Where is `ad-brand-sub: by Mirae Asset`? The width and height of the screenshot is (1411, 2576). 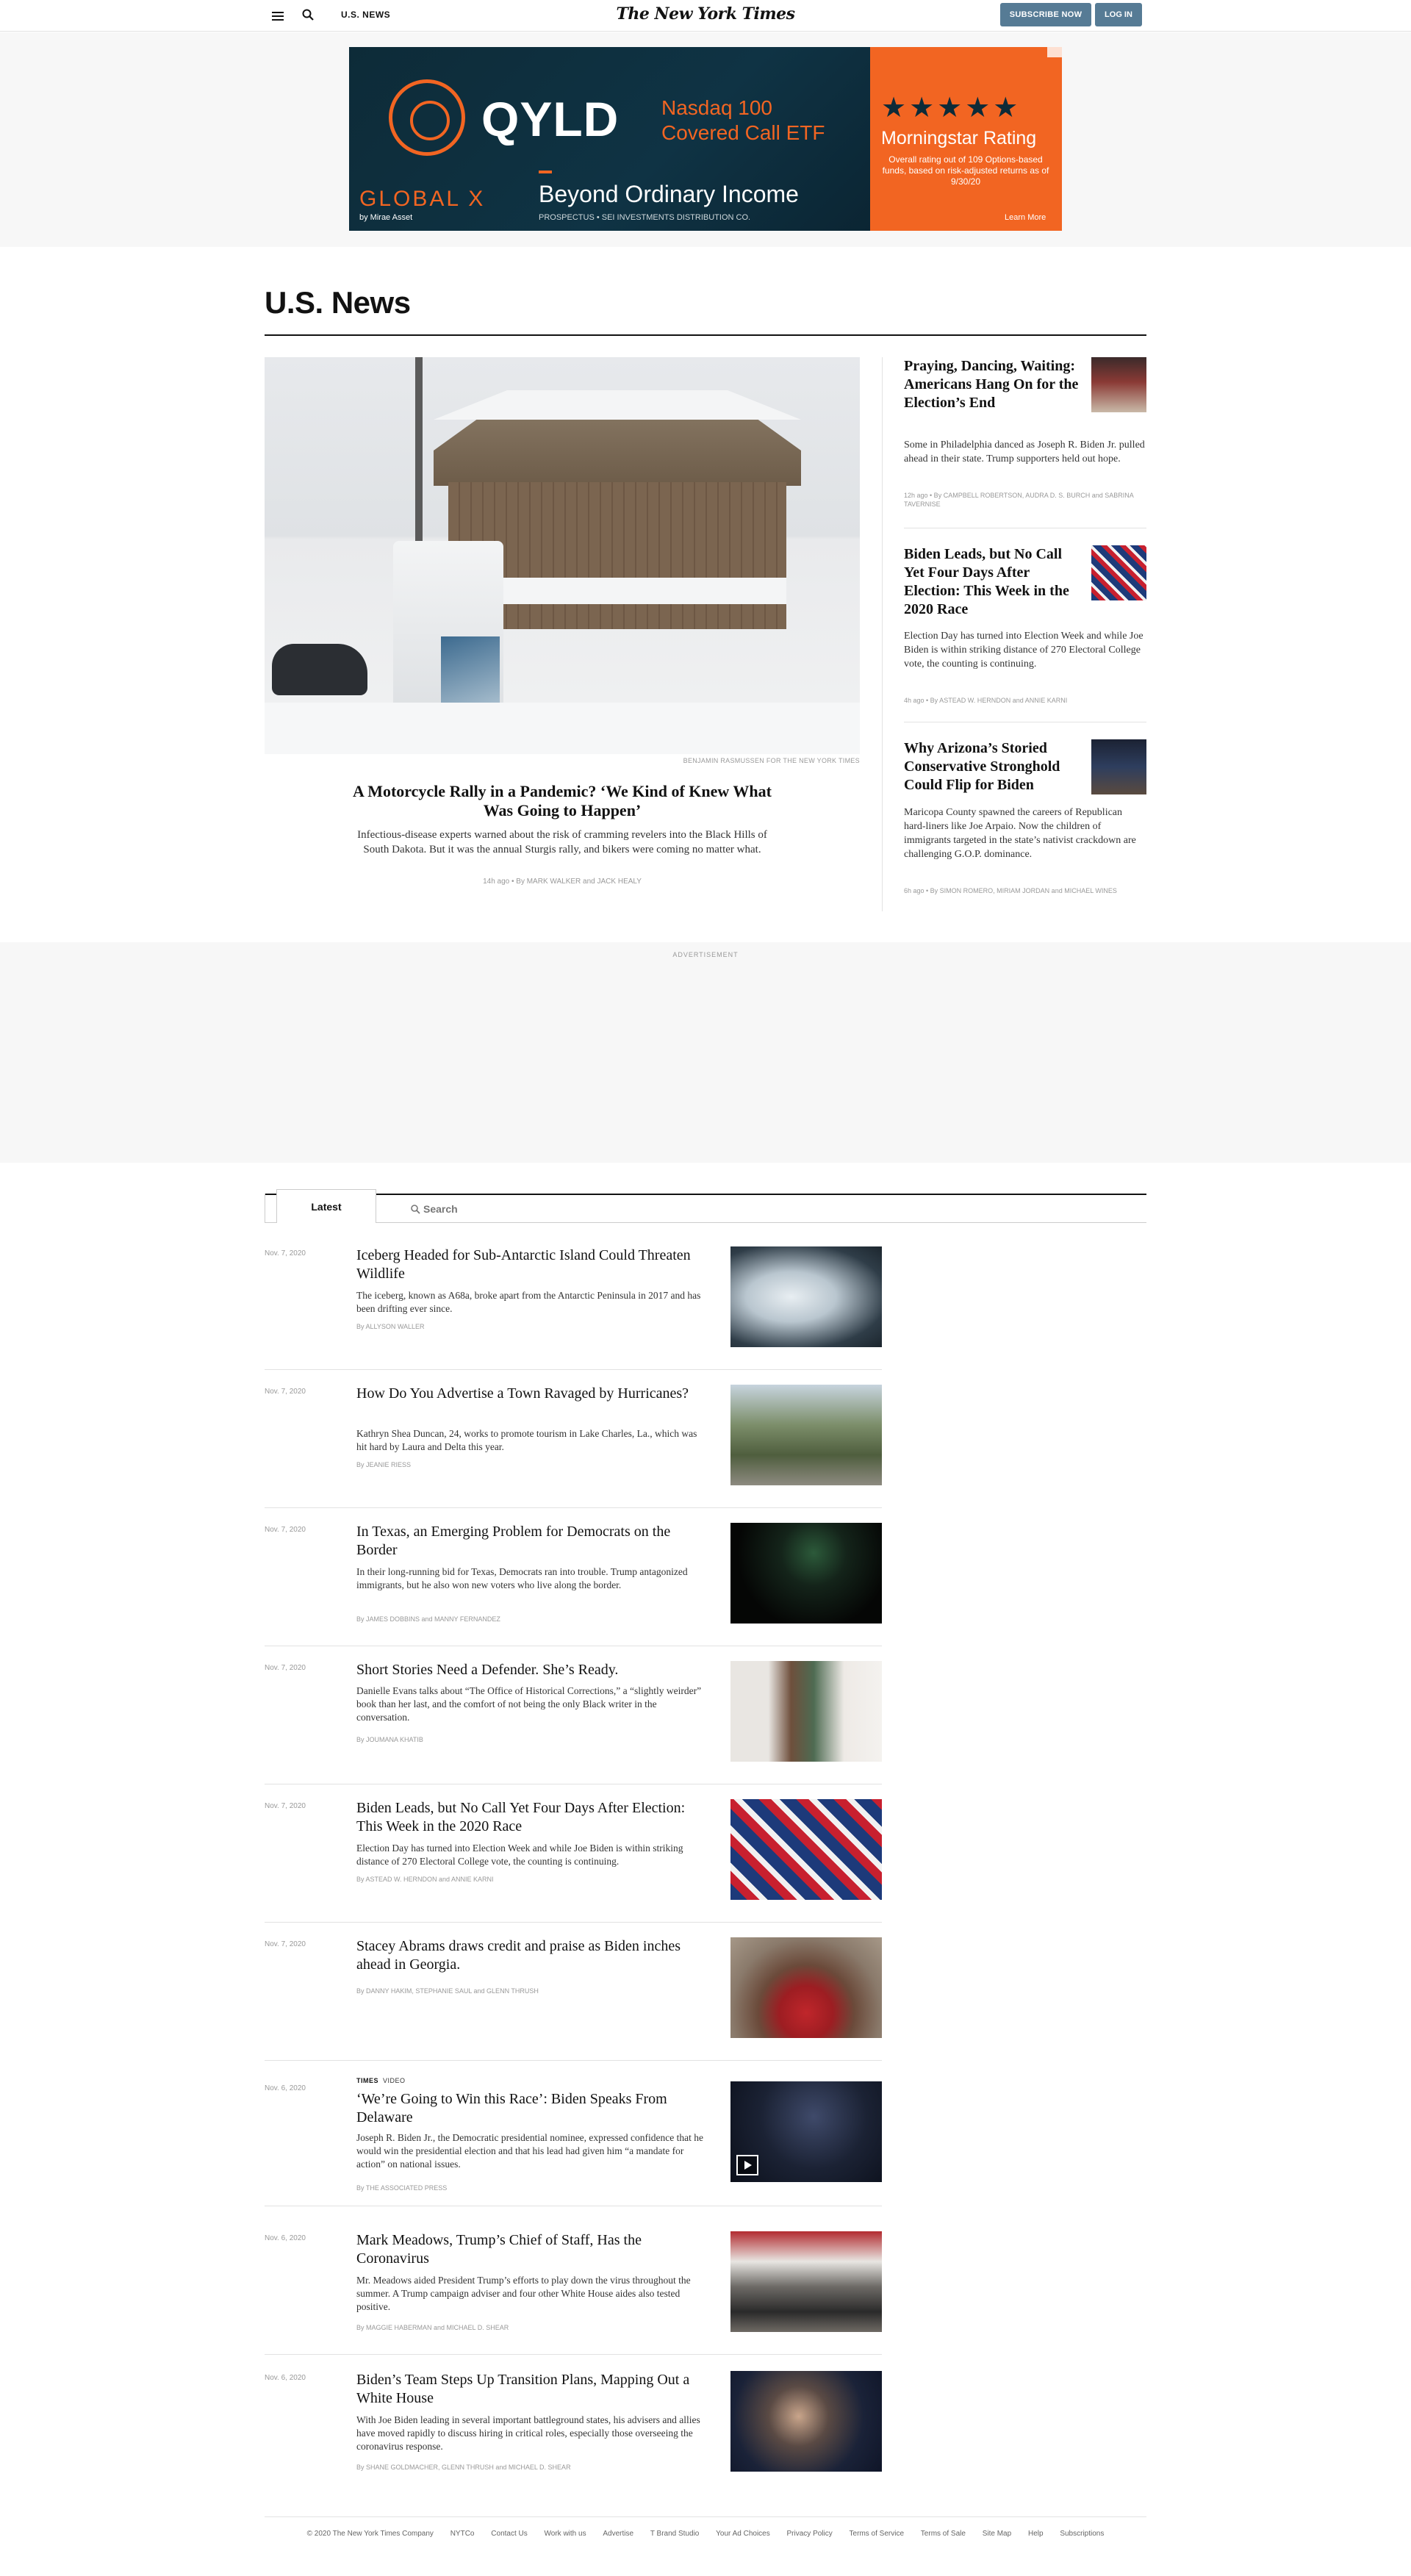
ad-brand-sub: by Mirae Asset is located at coordinates (386, 218).